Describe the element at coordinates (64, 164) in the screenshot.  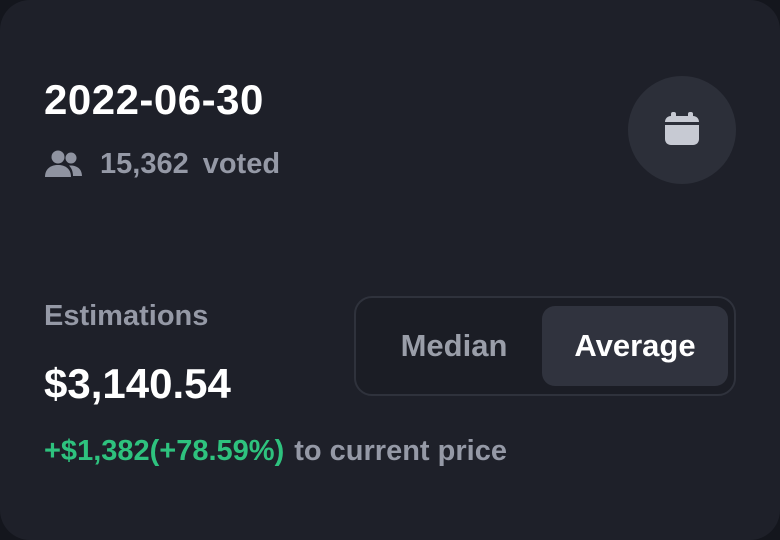
I see `users-icon` at that location.